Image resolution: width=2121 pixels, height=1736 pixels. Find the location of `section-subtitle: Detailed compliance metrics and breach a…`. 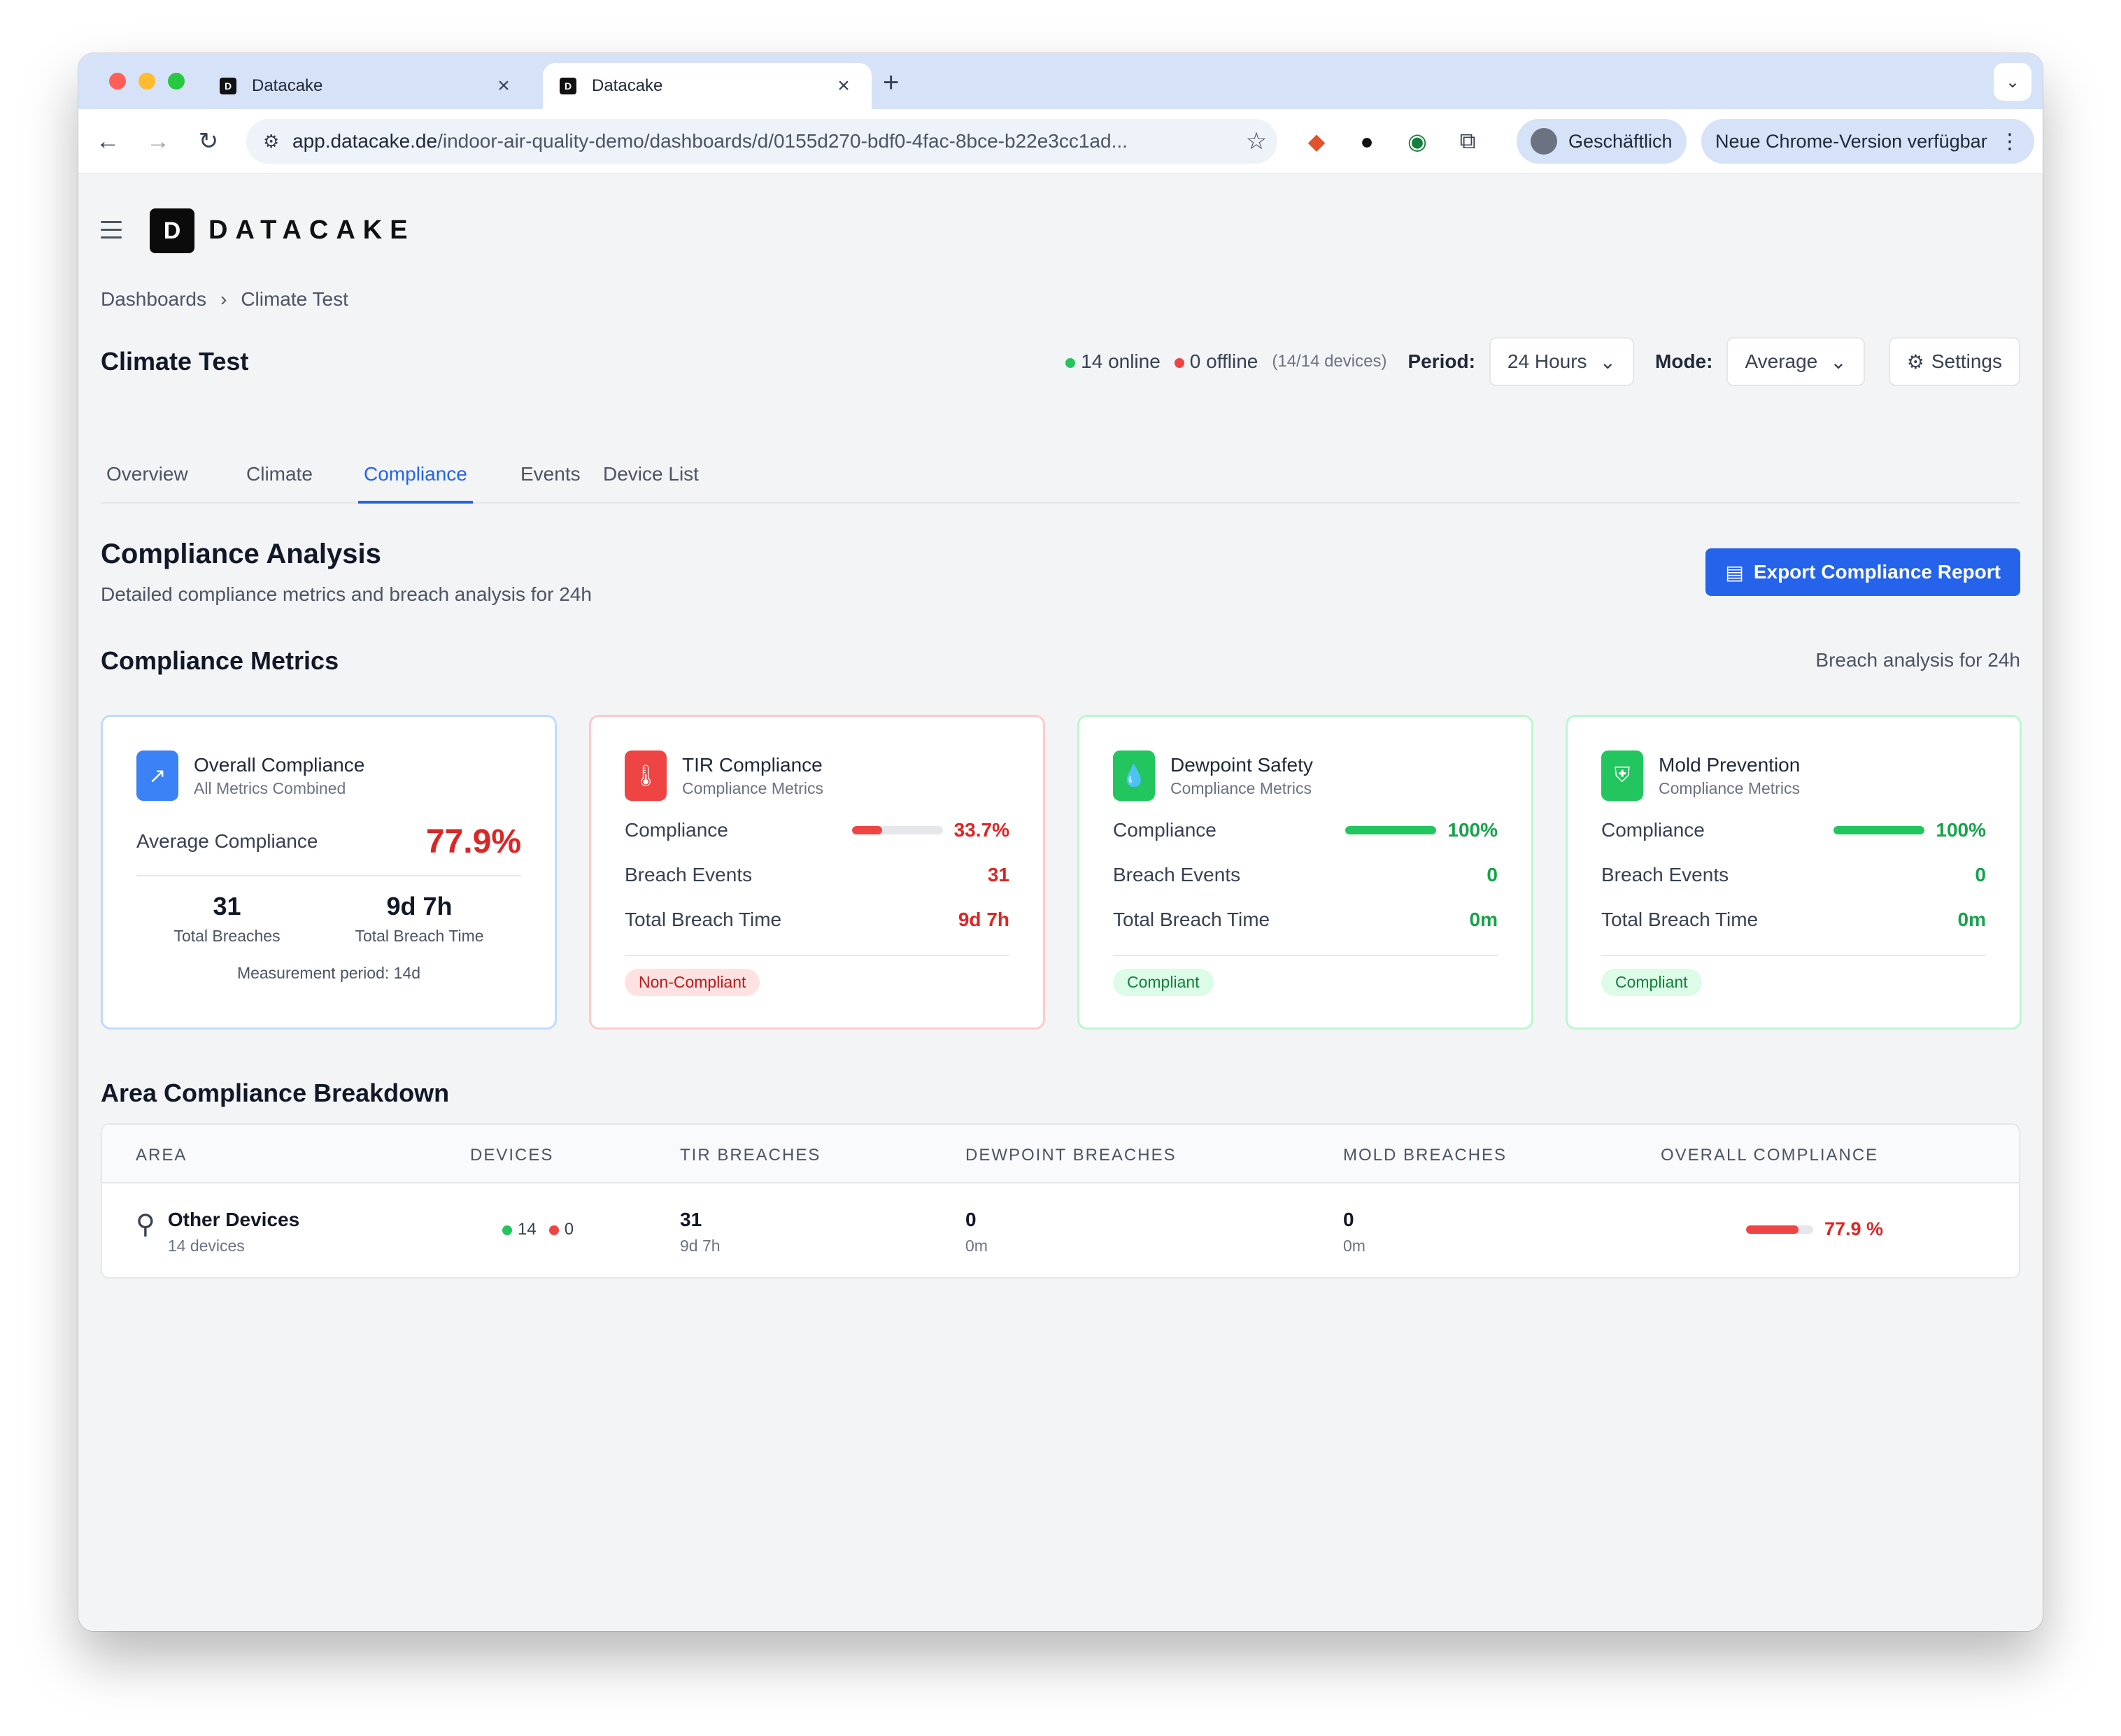

section-subtitle: Detailed compliance metrics and breach a… is located at coordinates (346, 594).